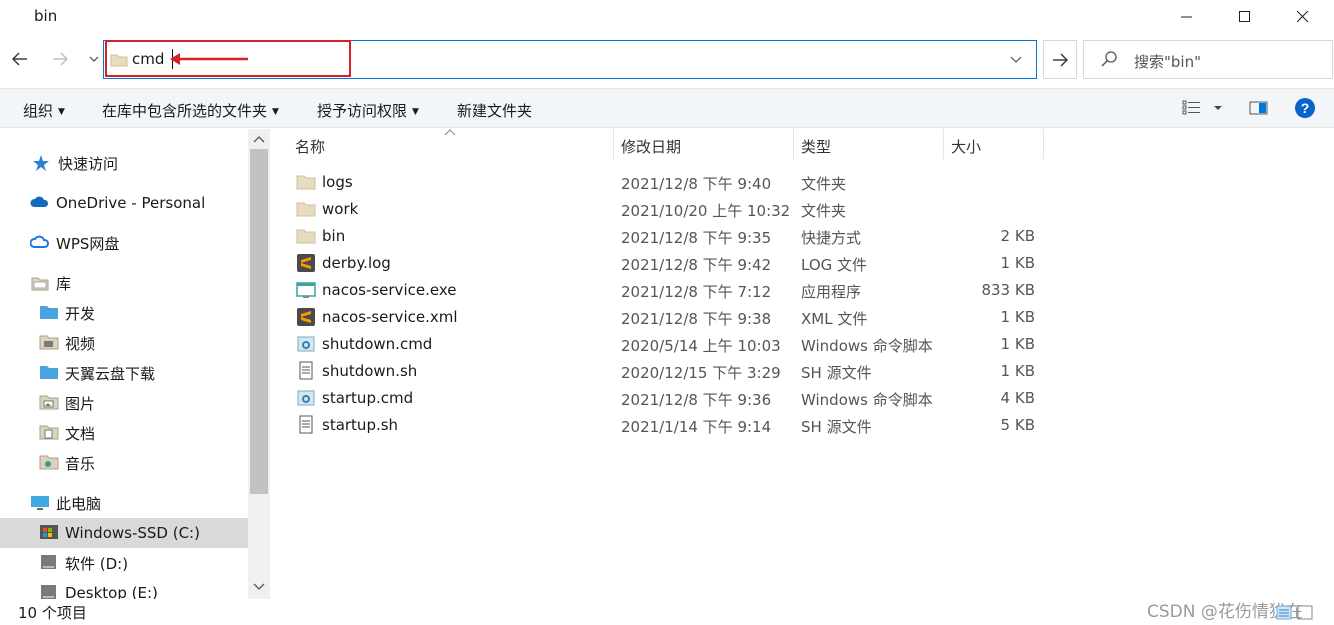 The width and height of the screenshot is (1334, 625). What do you see at coordinates (994, 144) in the screenshot?
I see `column-header-size: 大小` at bounding box center [994, 144].